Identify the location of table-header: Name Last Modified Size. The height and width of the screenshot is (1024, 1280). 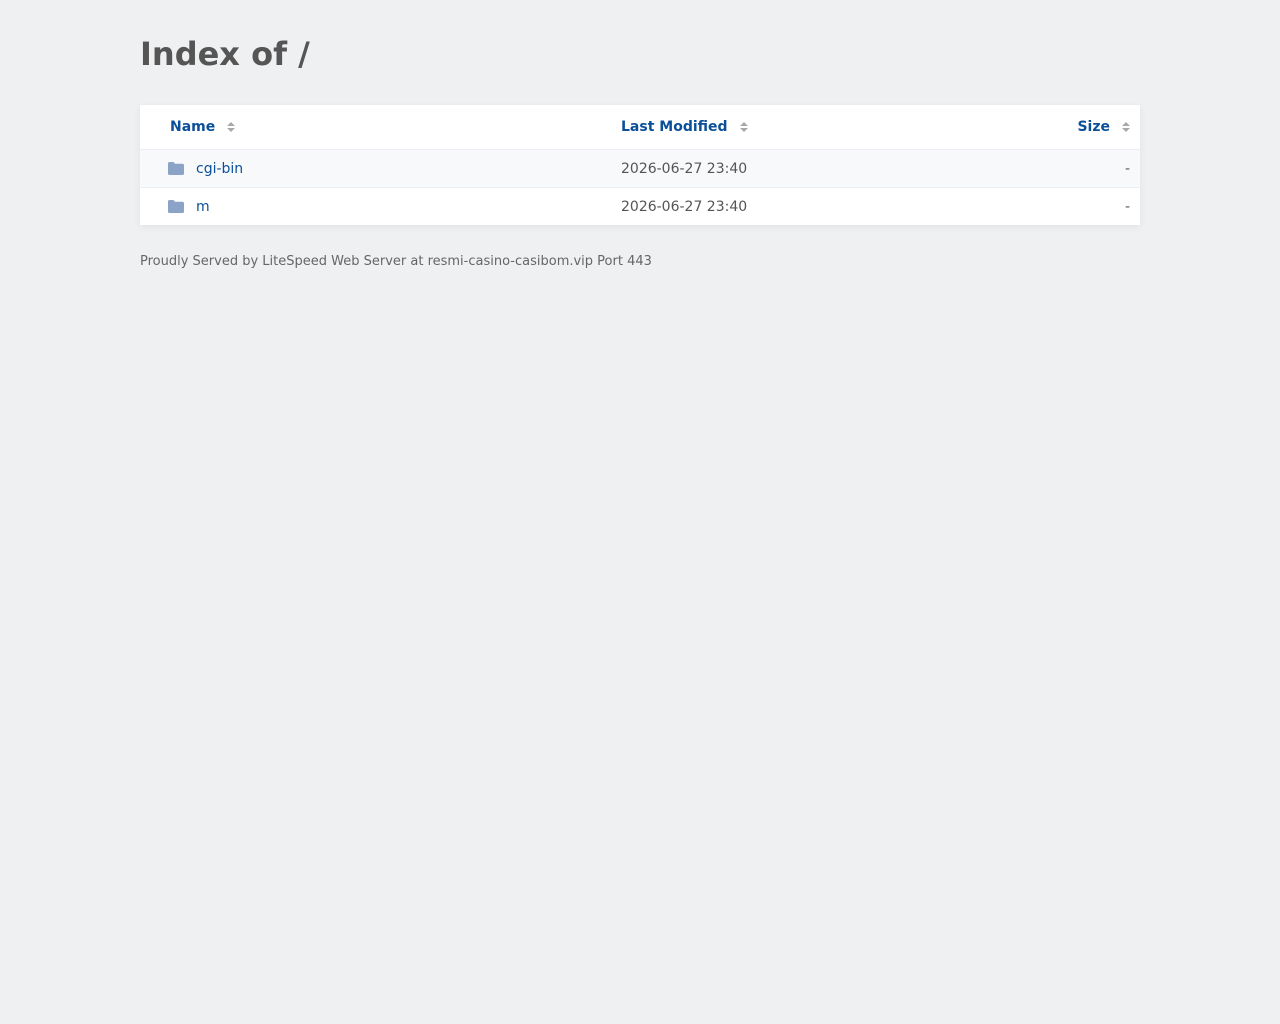
(640, 127).